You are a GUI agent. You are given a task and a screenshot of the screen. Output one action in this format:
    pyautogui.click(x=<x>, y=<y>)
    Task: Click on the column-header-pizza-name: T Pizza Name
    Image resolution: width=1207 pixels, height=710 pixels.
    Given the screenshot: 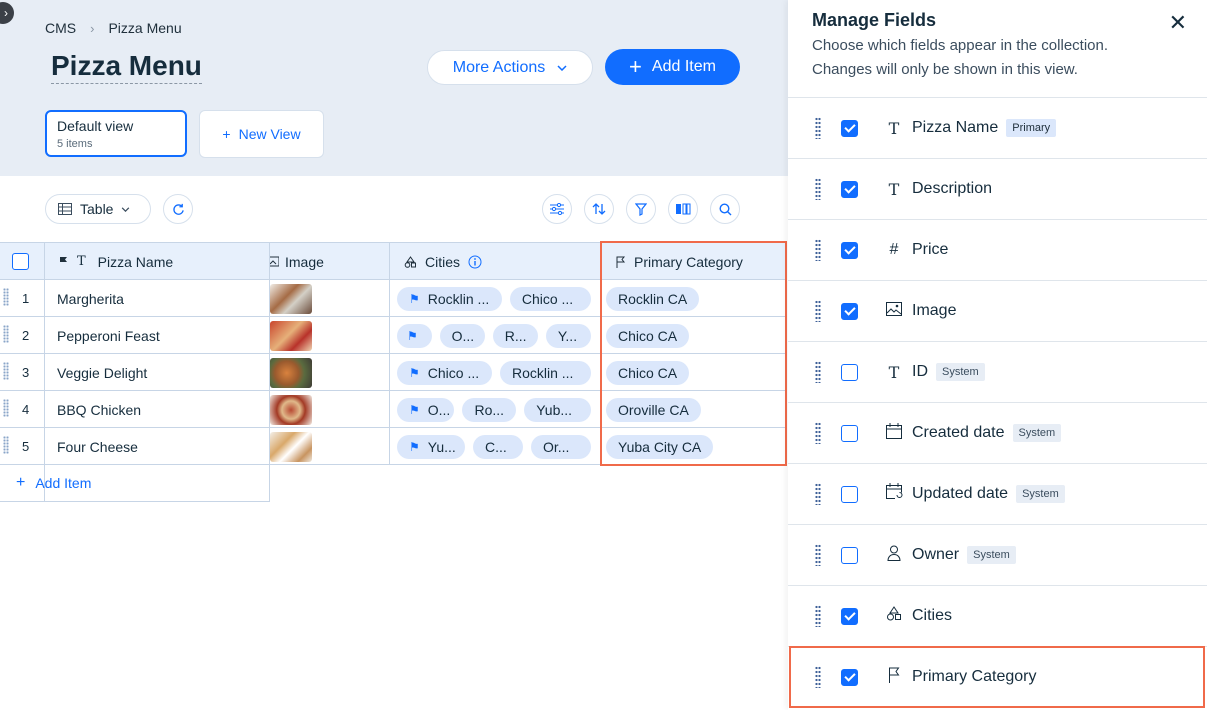 What is the action you would take?
    pyautogui.click(x=116, y=261)
    